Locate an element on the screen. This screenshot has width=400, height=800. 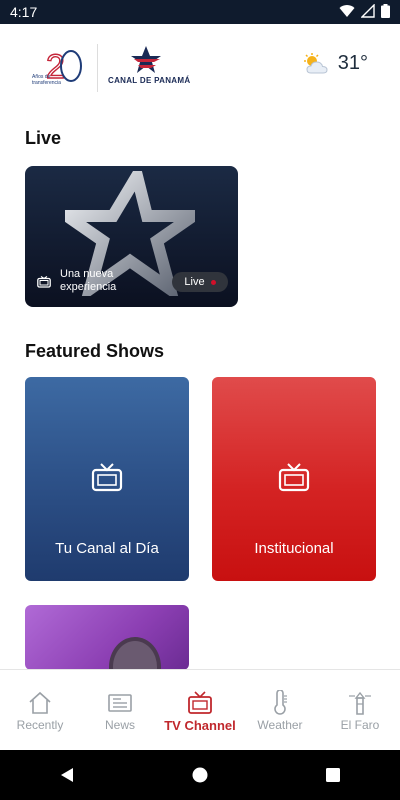
nav-label: Weather is located at coordinates (280, 725).